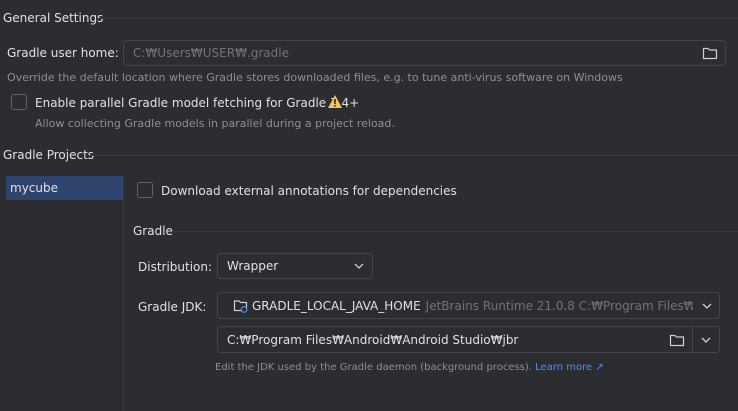  I want to click on gradle-projects-title: Gradle Projects, so click(49, 155).